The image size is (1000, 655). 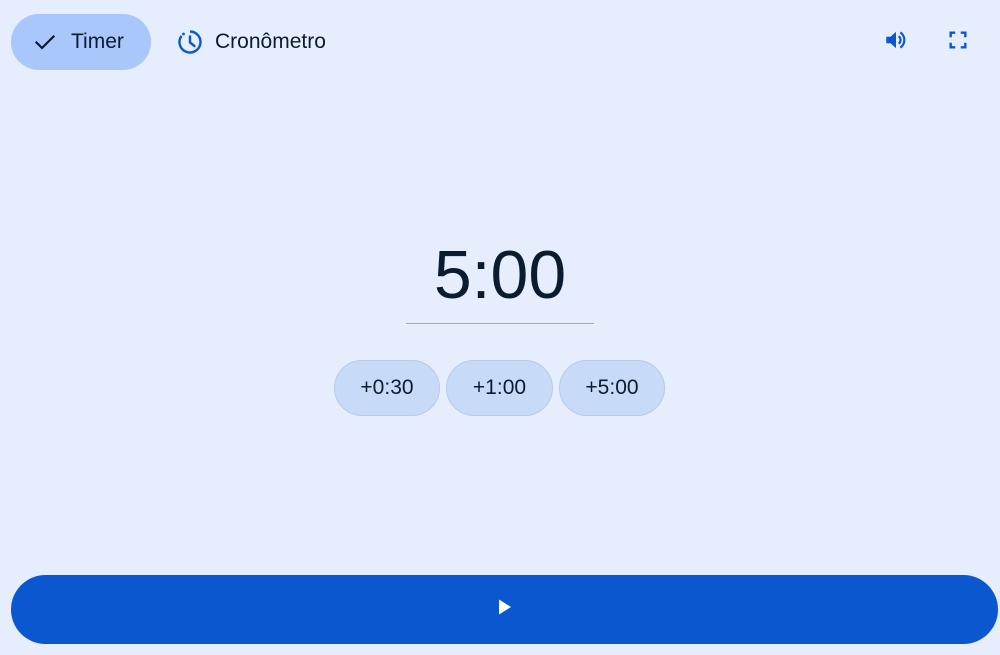 I want to click on stopwatch-icon, so click(x=190, y=42).